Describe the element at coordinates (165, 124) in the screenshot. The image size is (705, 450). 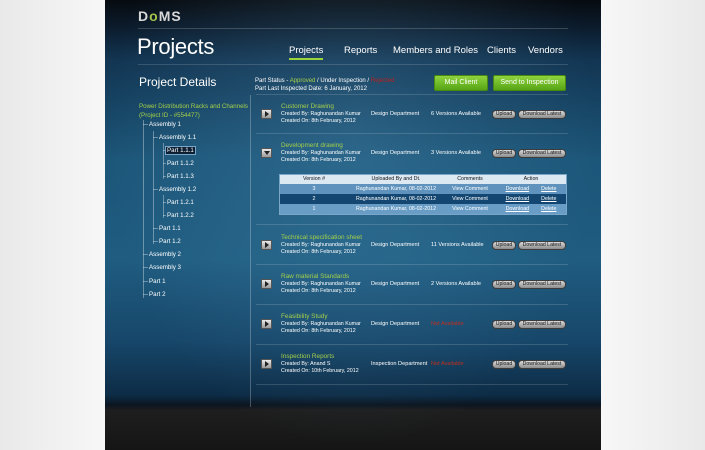
I see `tree-item-assembly-1: Assembly 1` at that location.